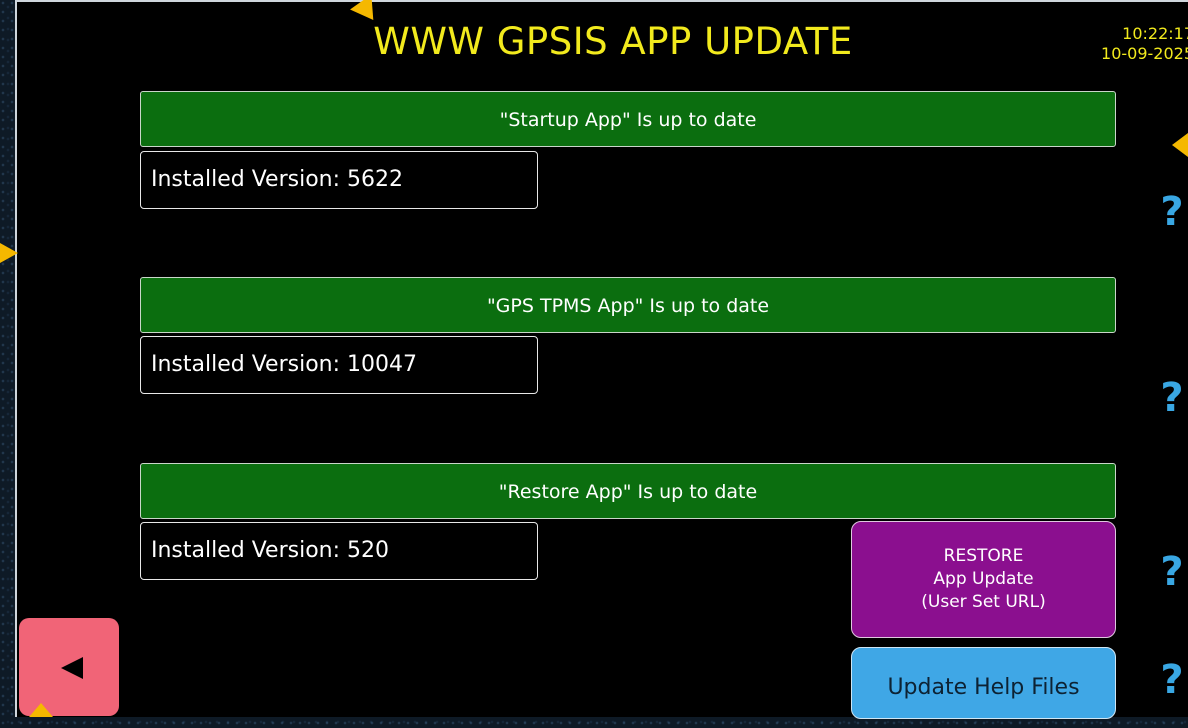  I want to click on page-title: WWW GPSIS APP UPDATE, so click(613, 41).